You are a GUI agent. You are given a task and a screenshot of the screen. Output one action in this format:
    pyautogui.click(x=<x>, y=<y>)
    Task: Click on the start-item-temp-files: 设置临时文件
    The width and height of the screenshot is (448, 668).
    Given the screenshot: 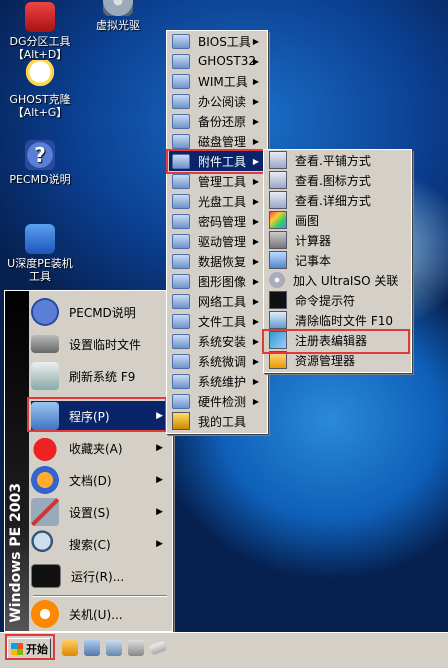 What is the action you would take?
    pyautogui.click(x=100, y=344)
    